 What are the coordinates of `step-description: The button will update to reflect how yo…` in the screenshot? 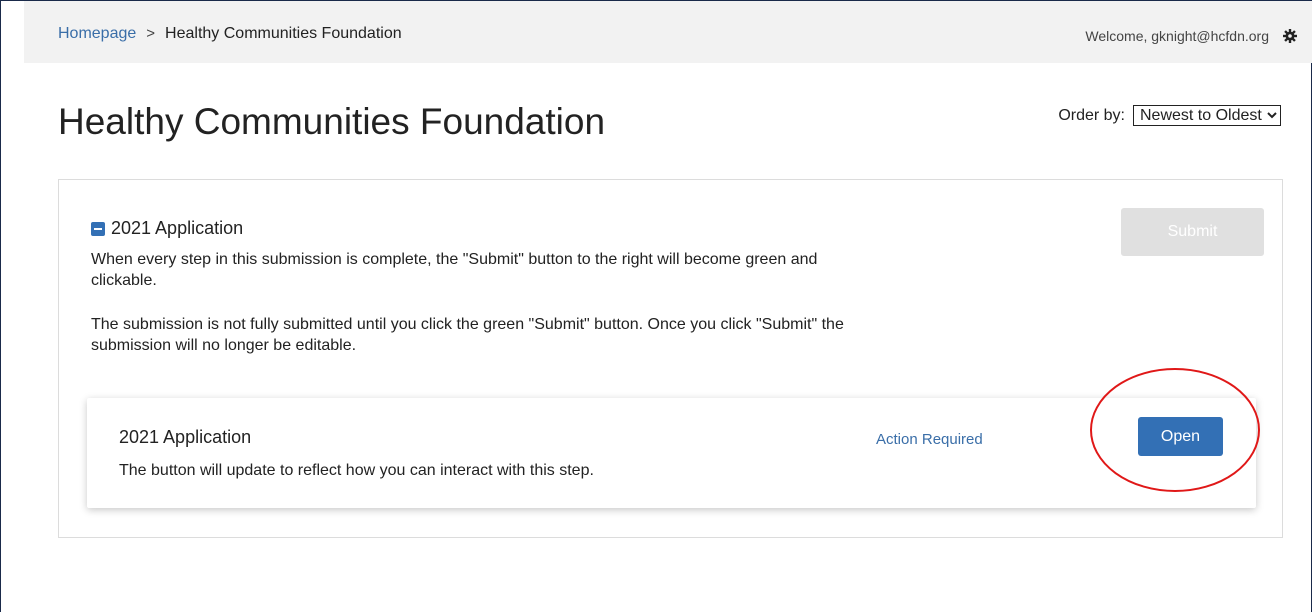 It's located at (356, 470).